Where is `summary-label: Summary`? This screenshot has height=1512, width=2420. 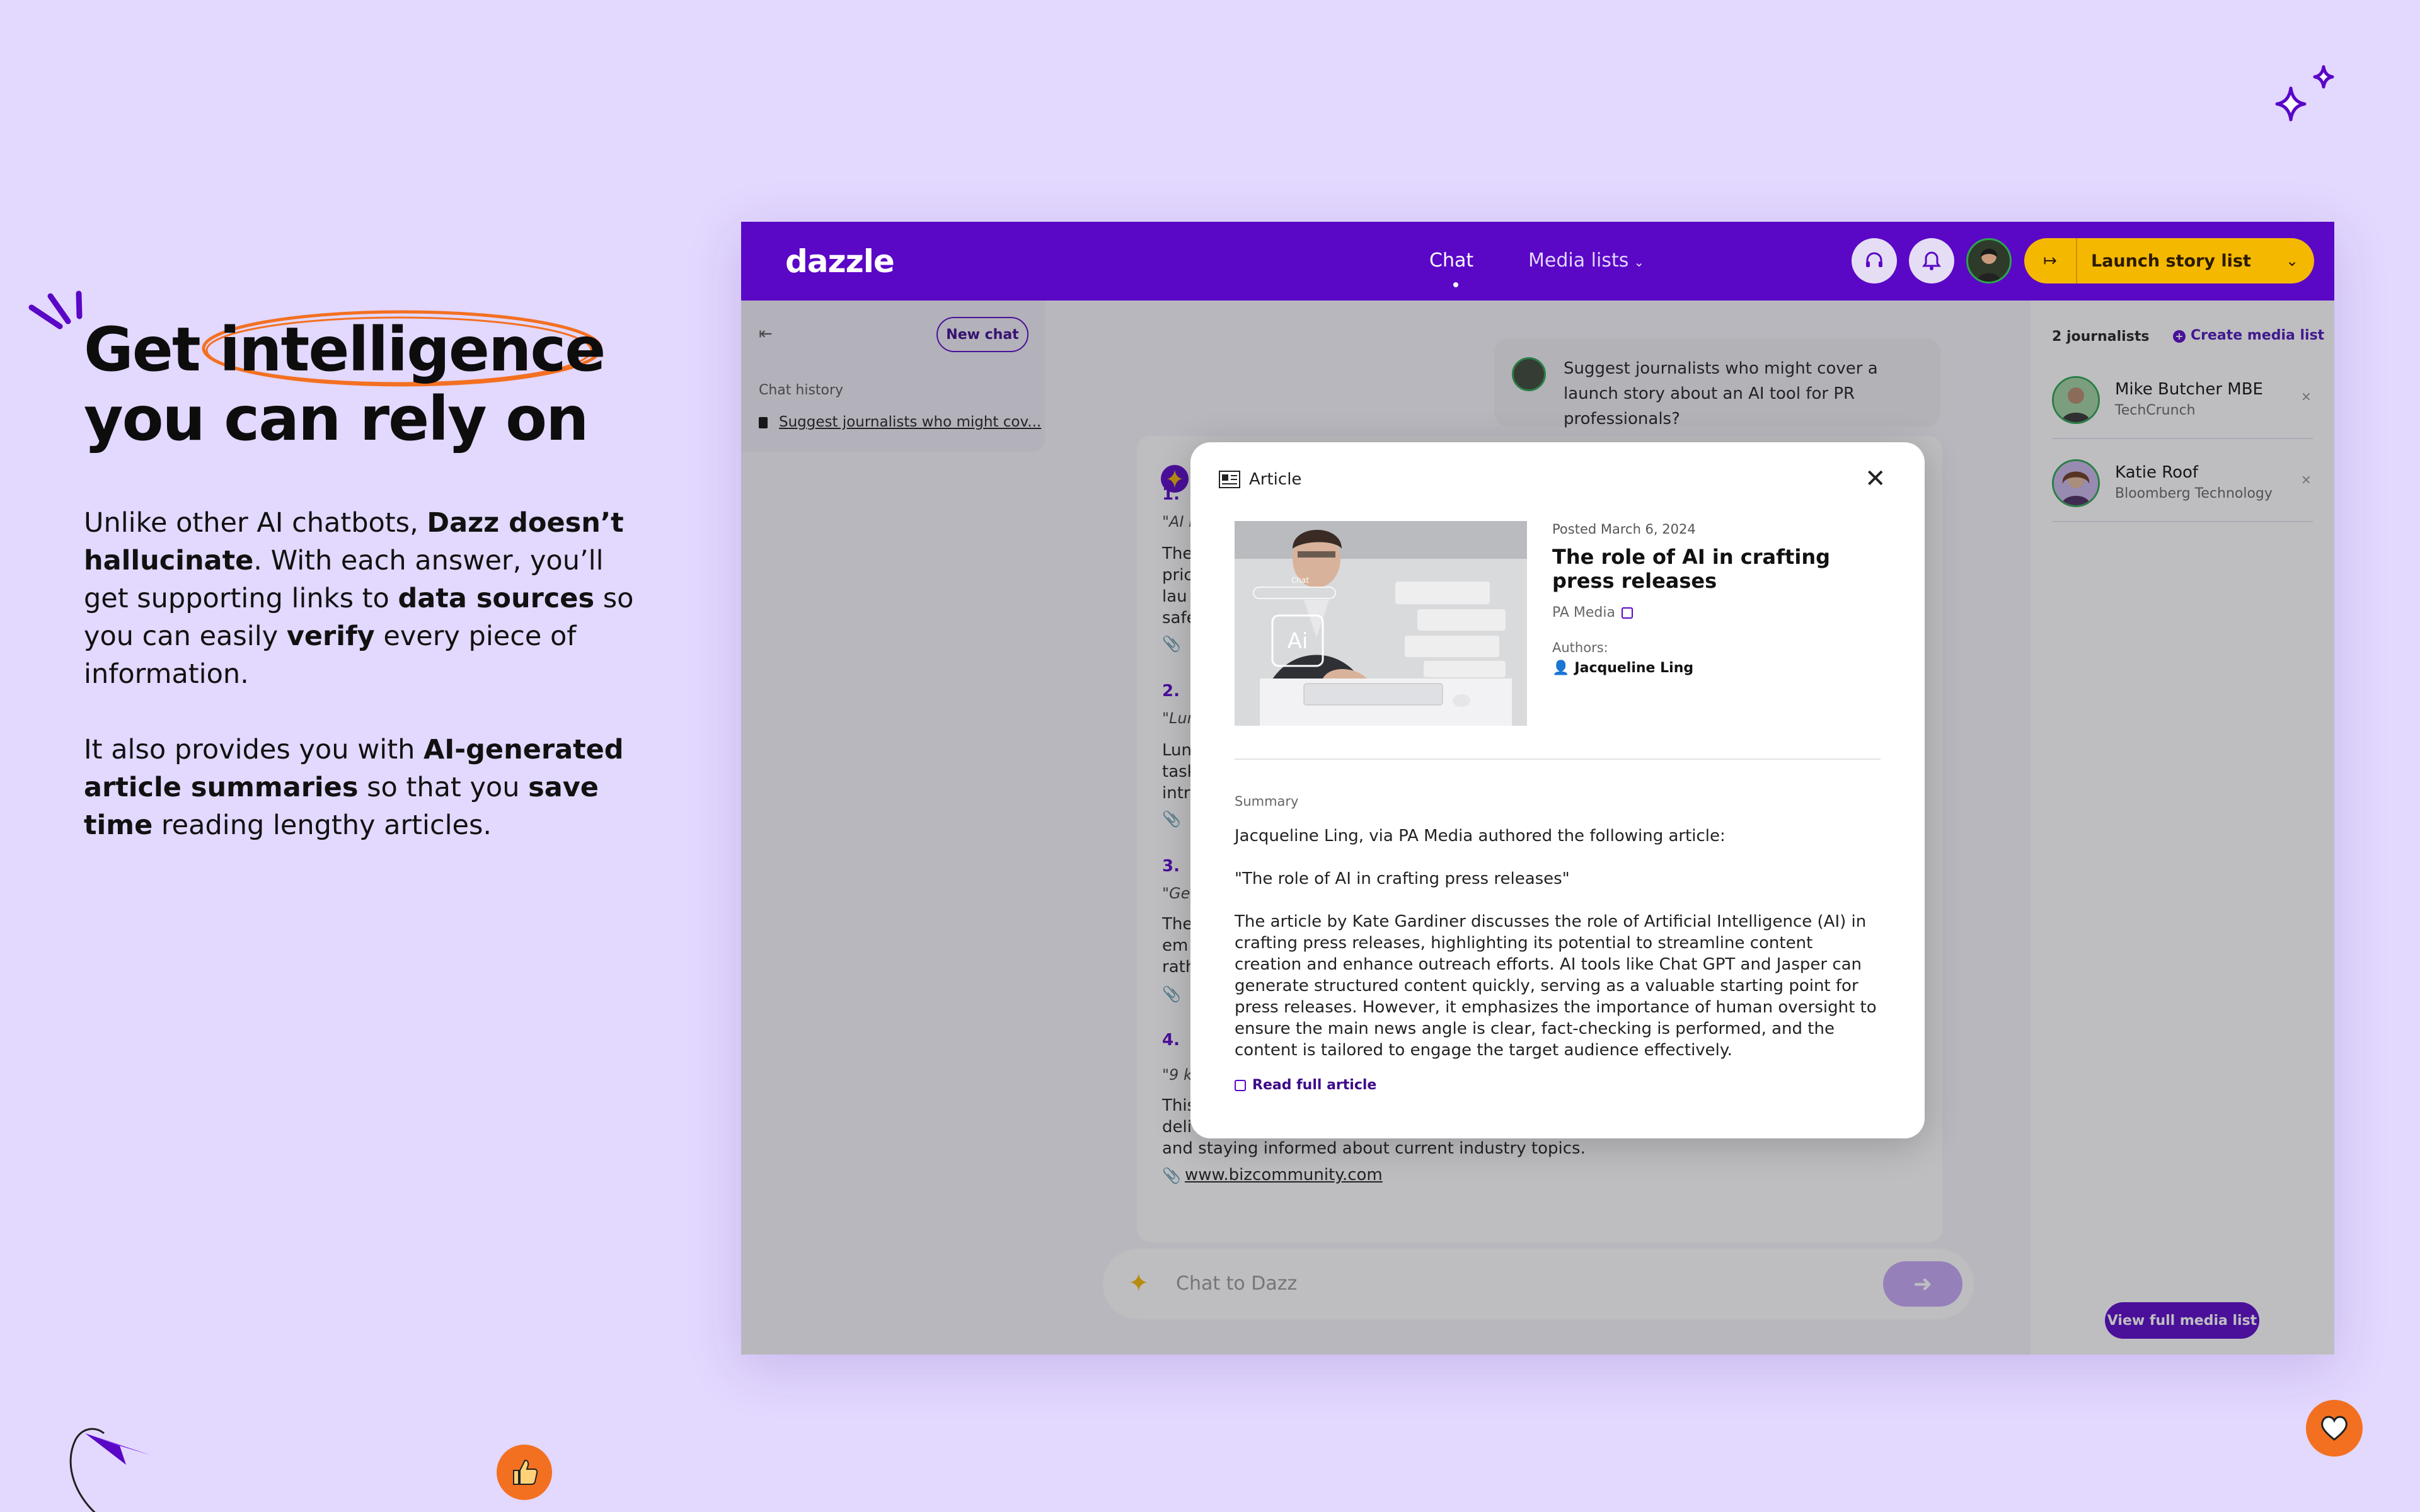
summary-label: Summary is located at coordinates (1267, 801).